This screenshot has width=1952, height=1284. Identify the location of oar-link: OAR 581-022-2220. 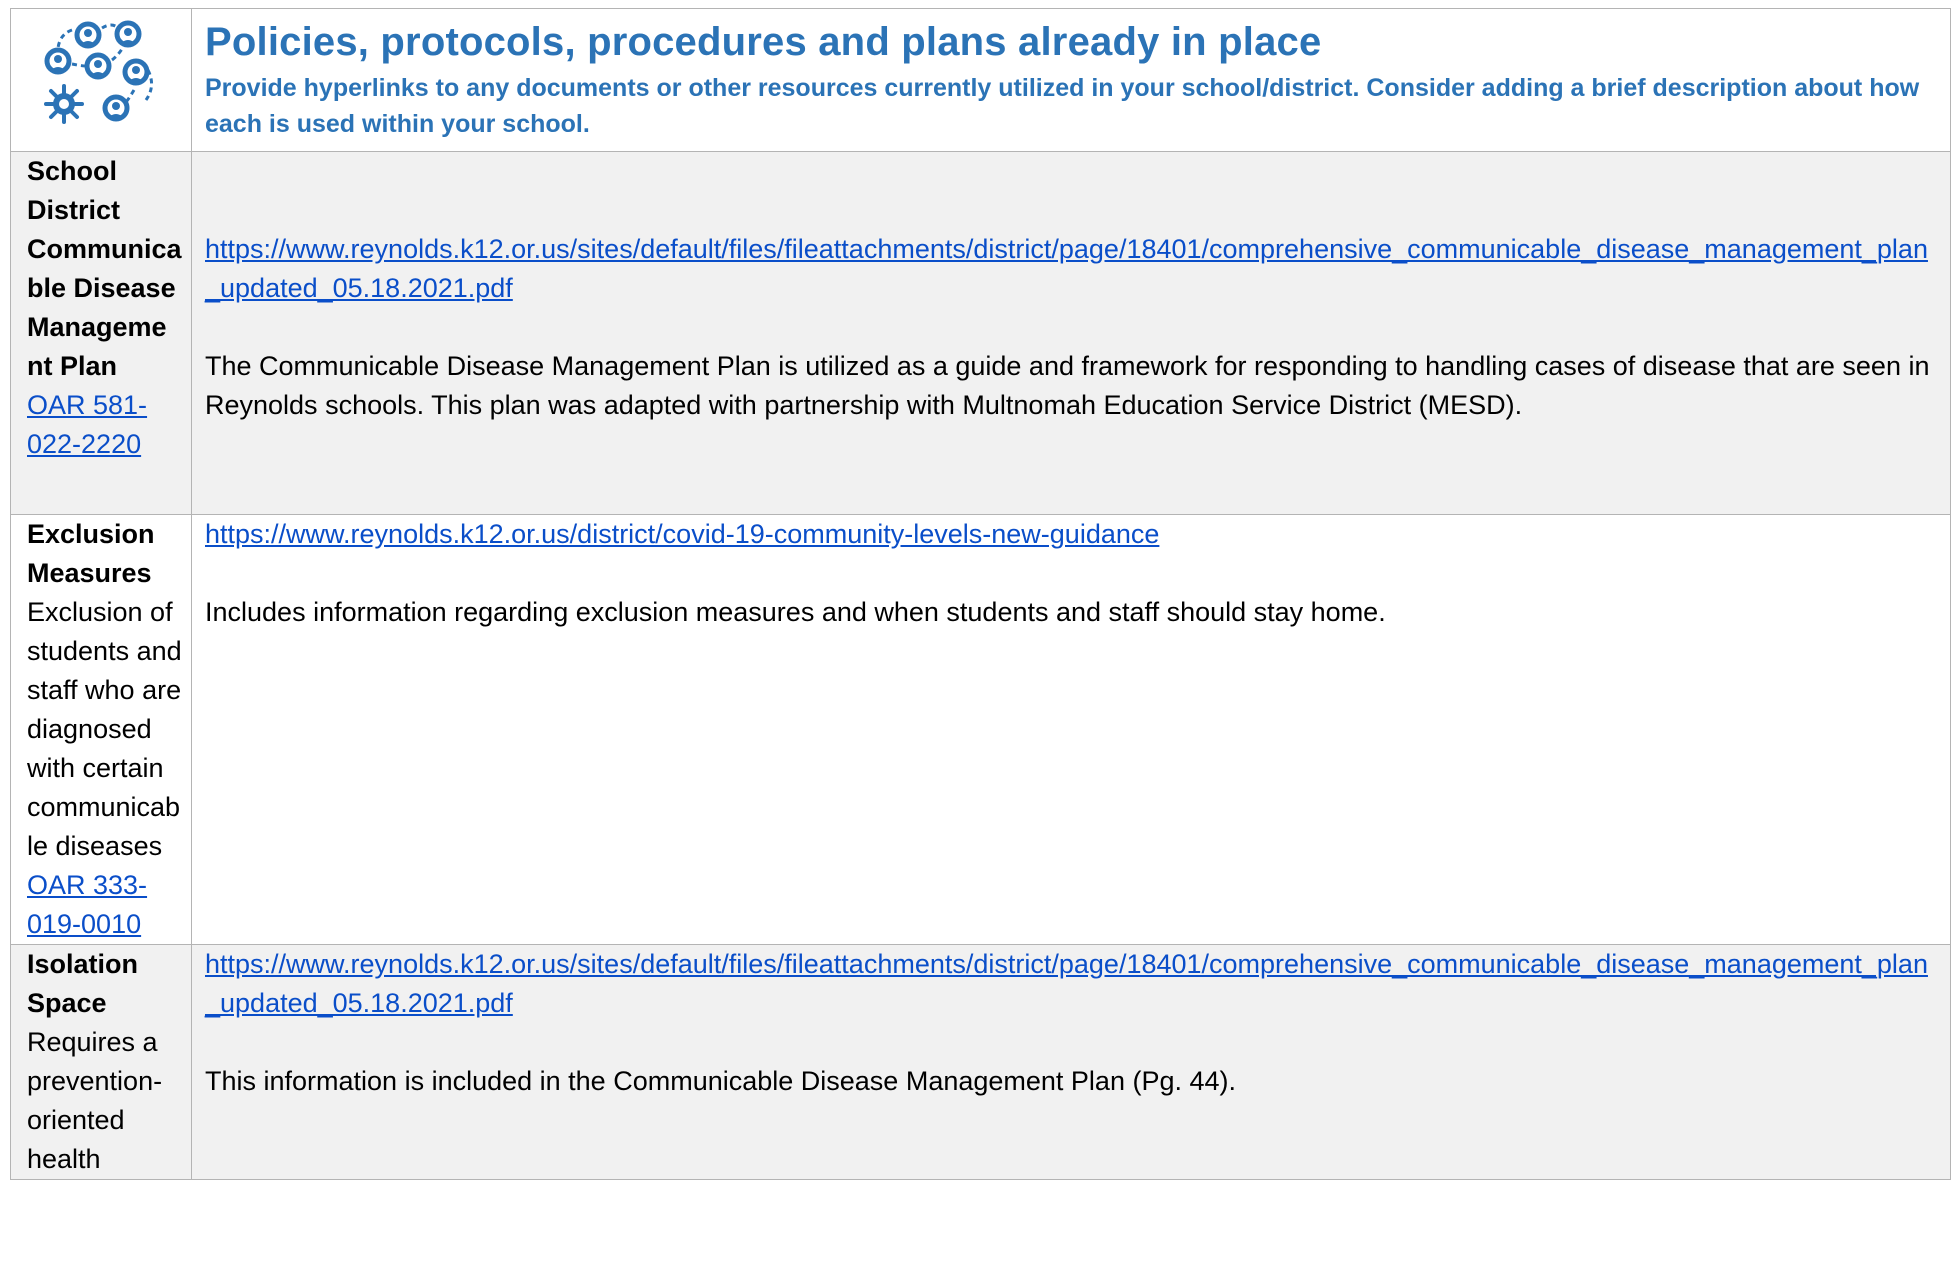
(105, 425).